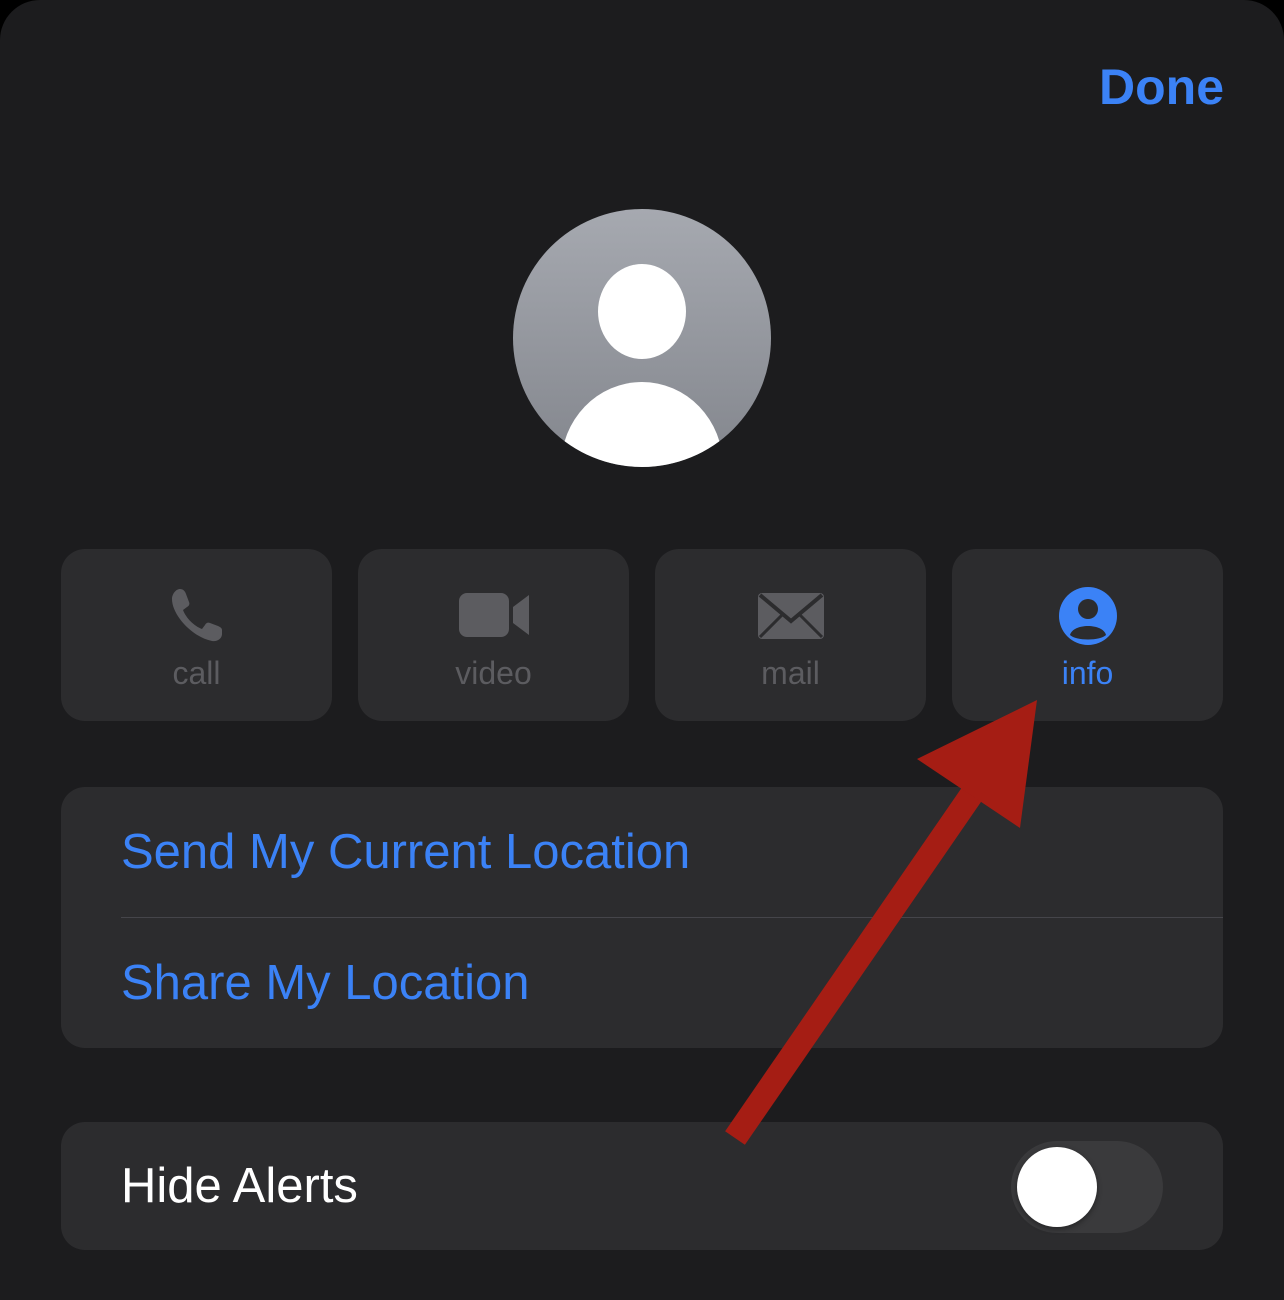 The width and height of the screenshot is (1284, 1300). I want to click on share-location-button: Share My Location, so click(672, 983).